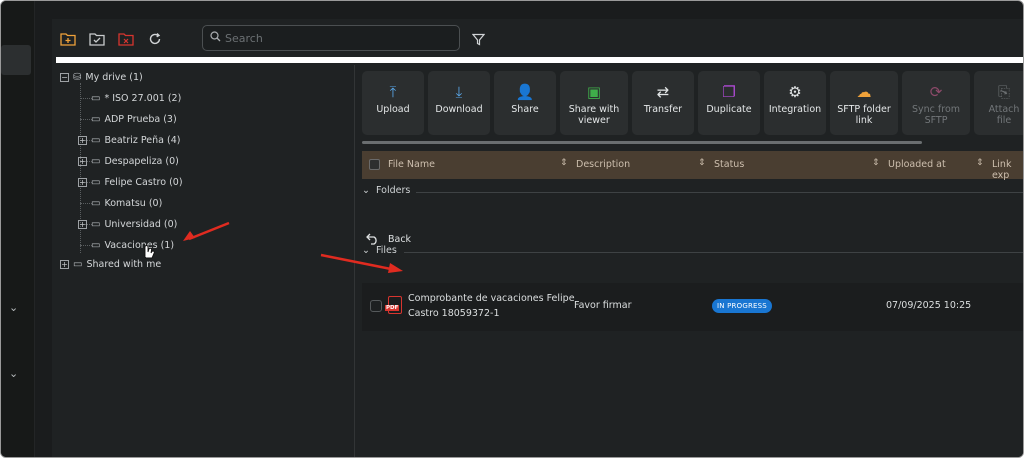  I want to click on folders-section: ⌄ Folders, so click(692, 192).